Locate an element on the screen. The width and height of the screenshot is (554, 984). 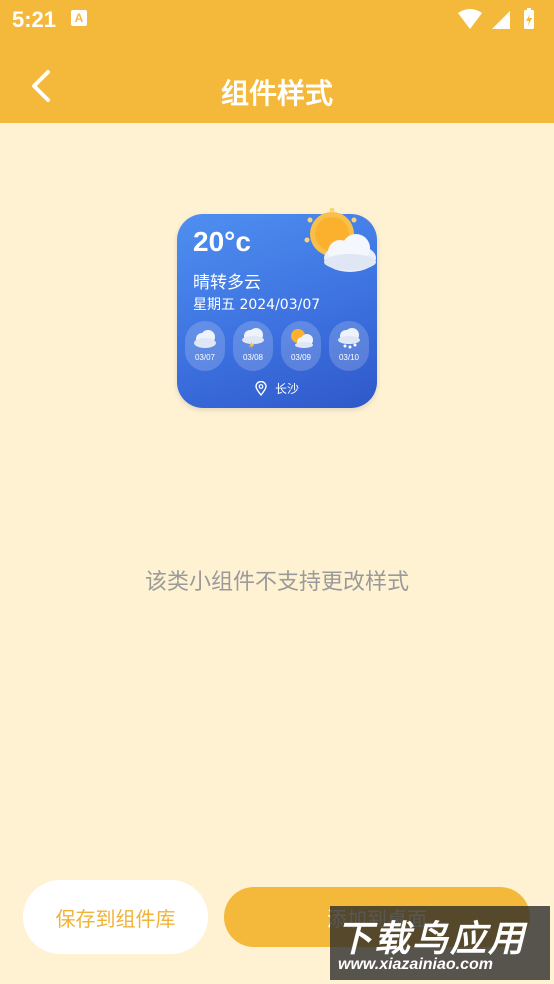
forecast-day: 03/08 is located at coordinates (253, 346).